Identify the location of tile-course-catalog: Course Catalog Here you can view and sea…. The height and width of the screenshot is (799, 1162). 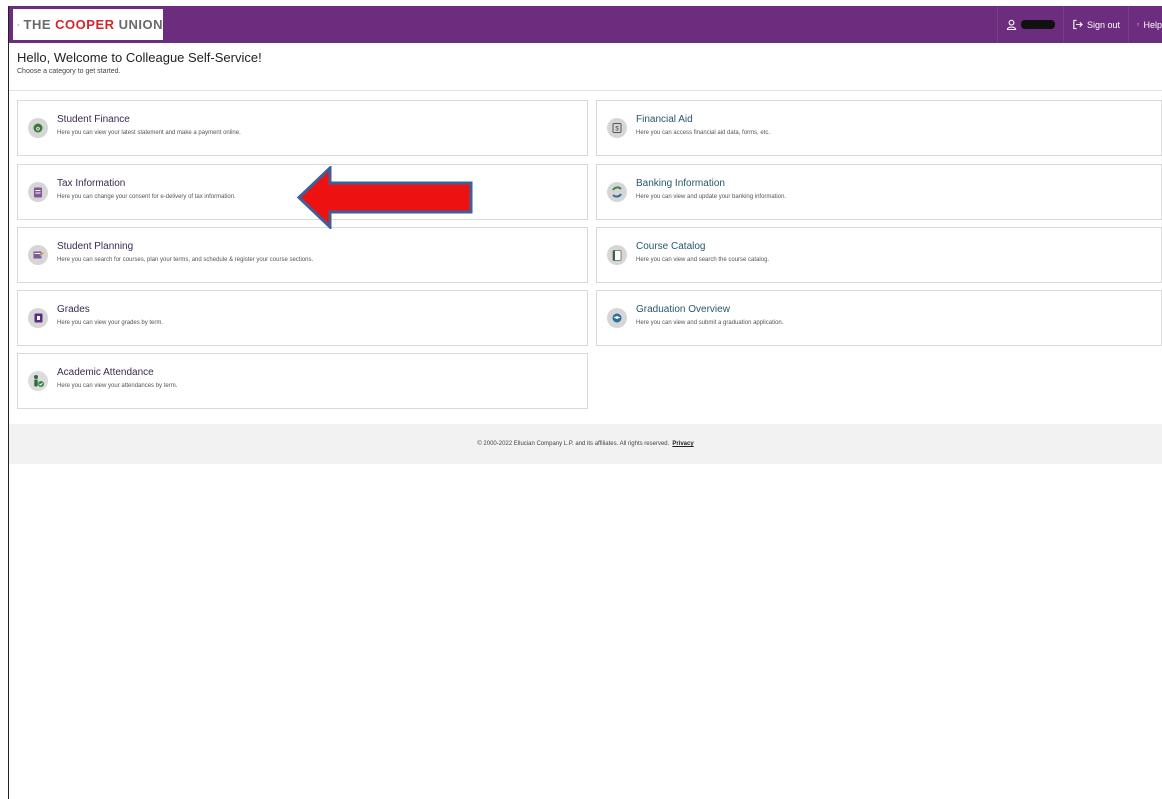
(879, 255).